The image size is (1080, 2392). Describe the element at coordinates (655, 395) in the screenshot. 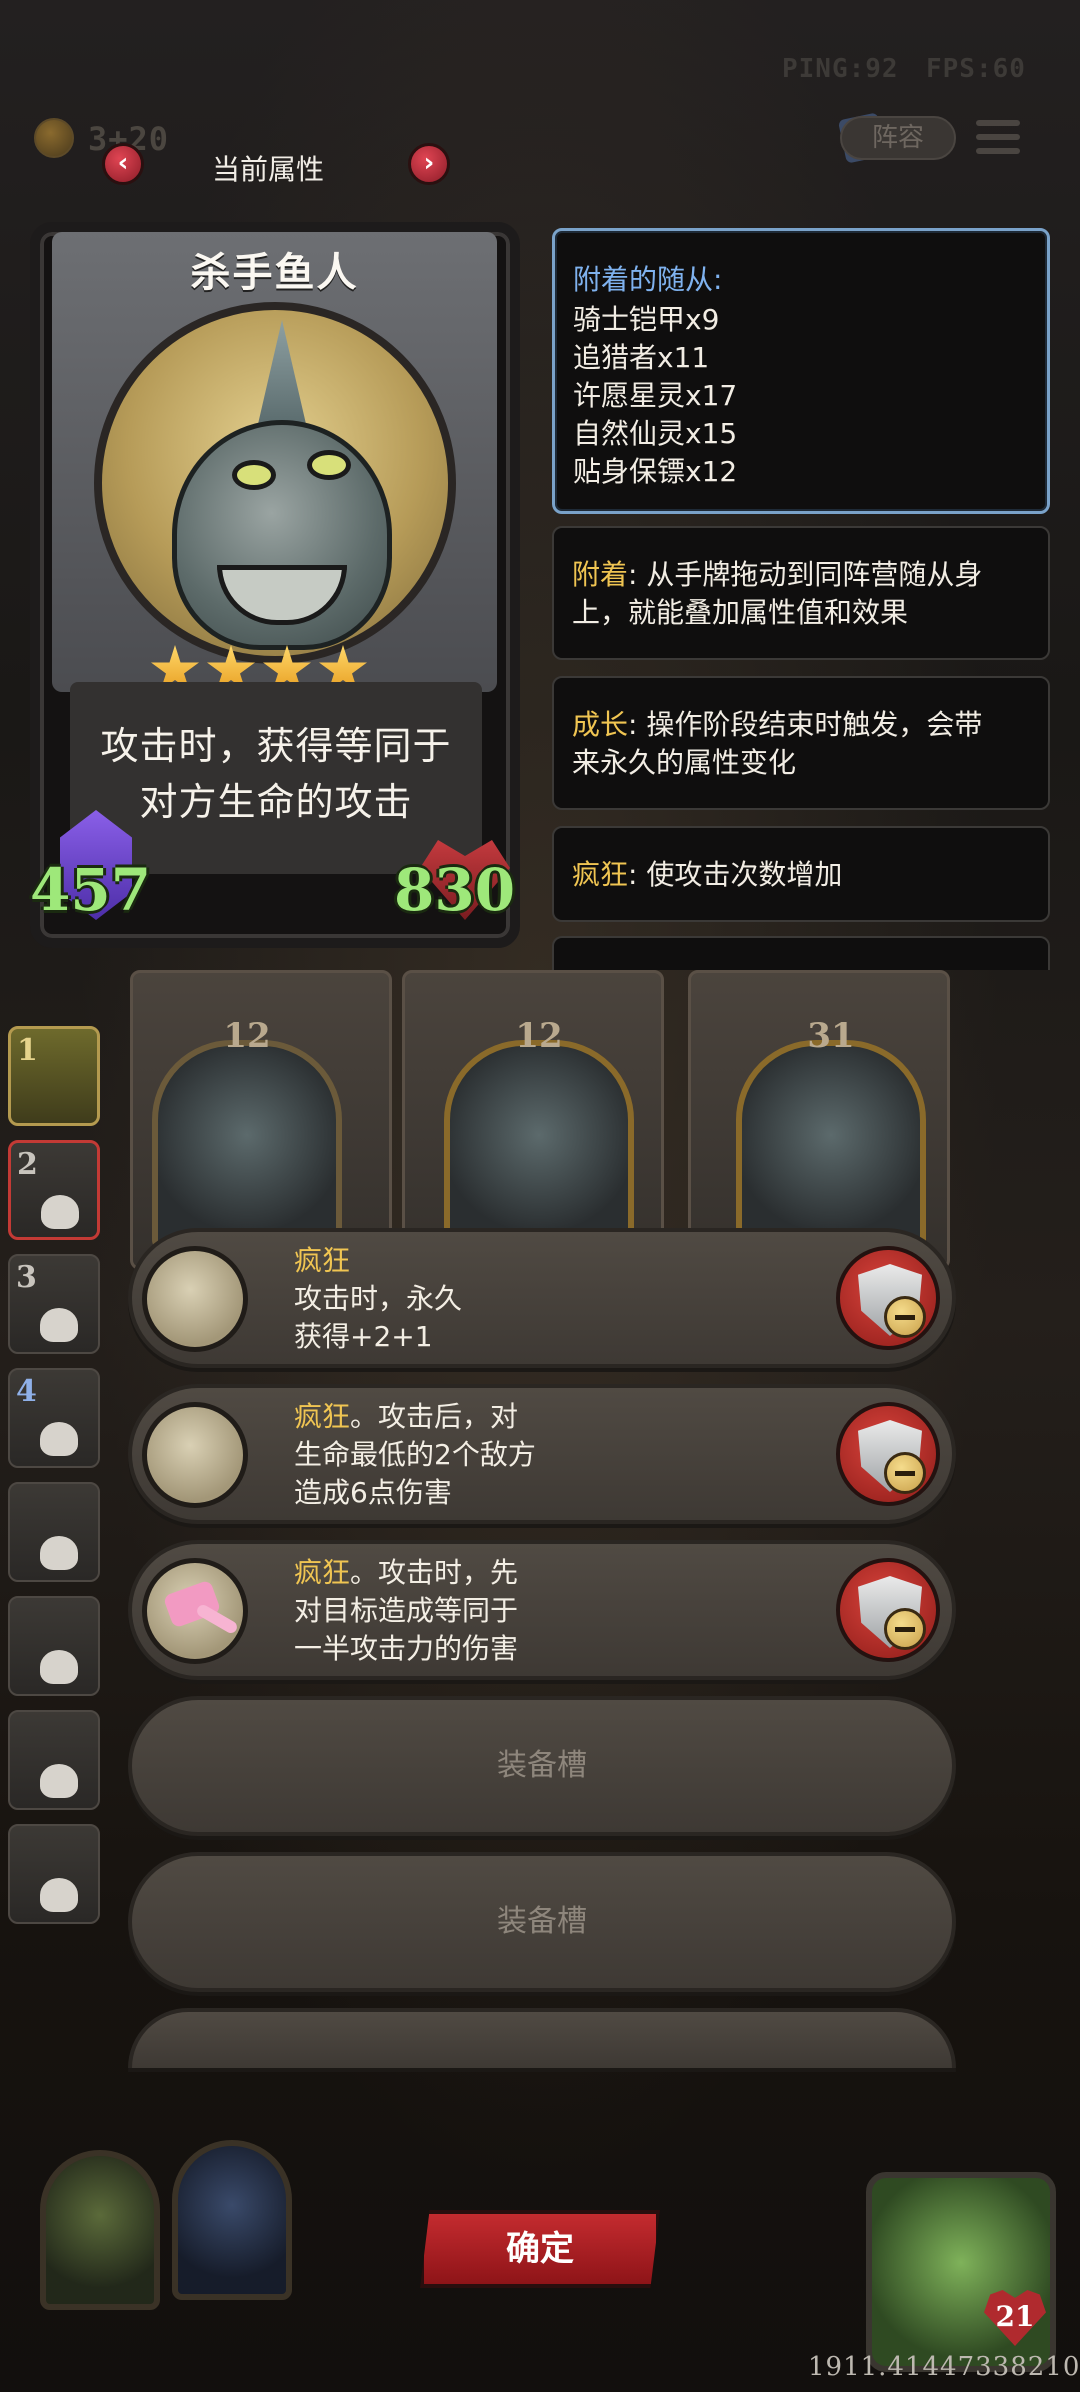

I see `attached-item: 许愿星灵x17` at that location.